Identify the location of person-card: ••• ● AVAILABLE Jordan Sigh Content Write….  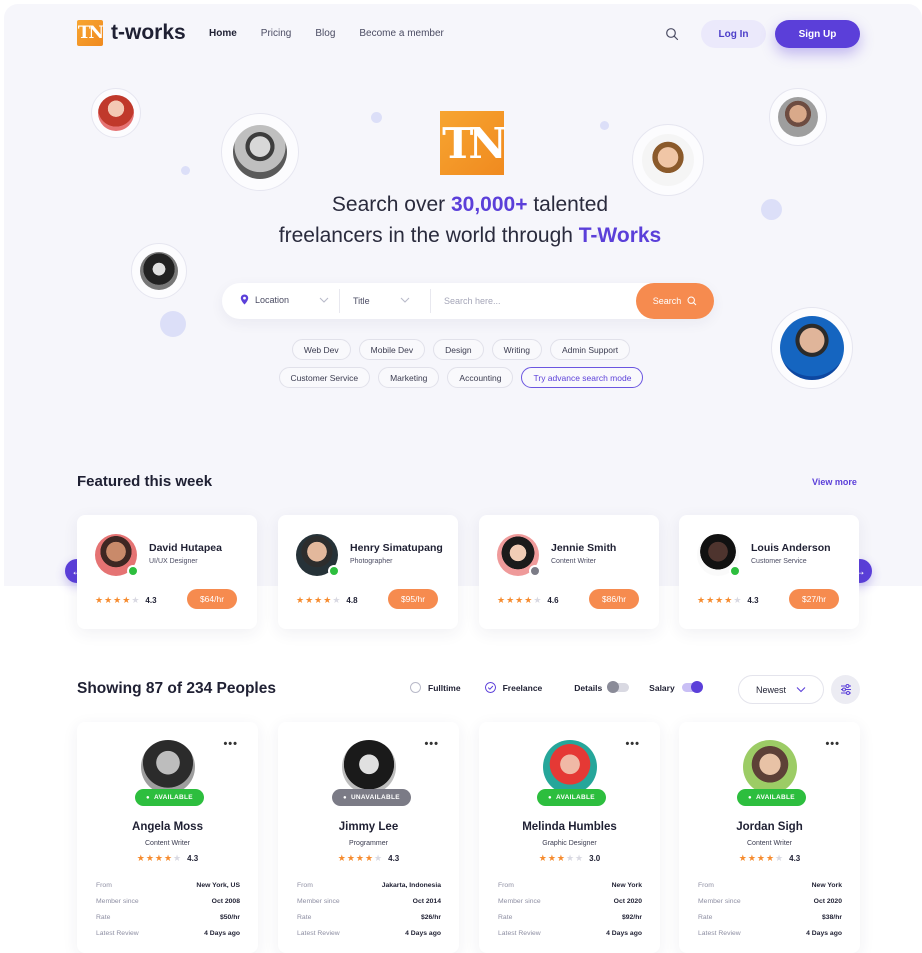
(769, 837).